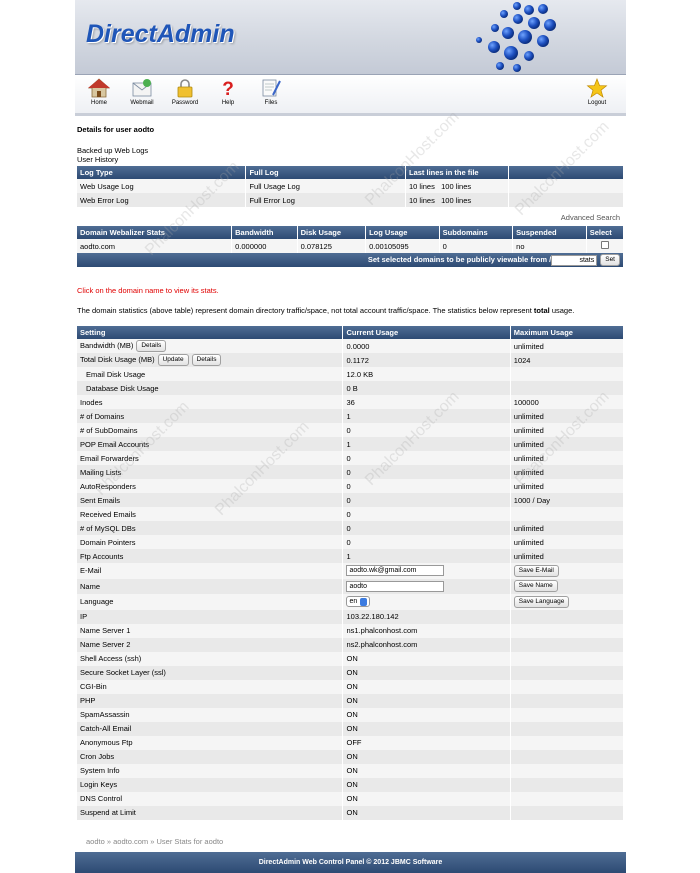  What do you see at coordinates (90, 586) in the screenshot?
I see `name-label: Name` at bounding box center [90, 586].